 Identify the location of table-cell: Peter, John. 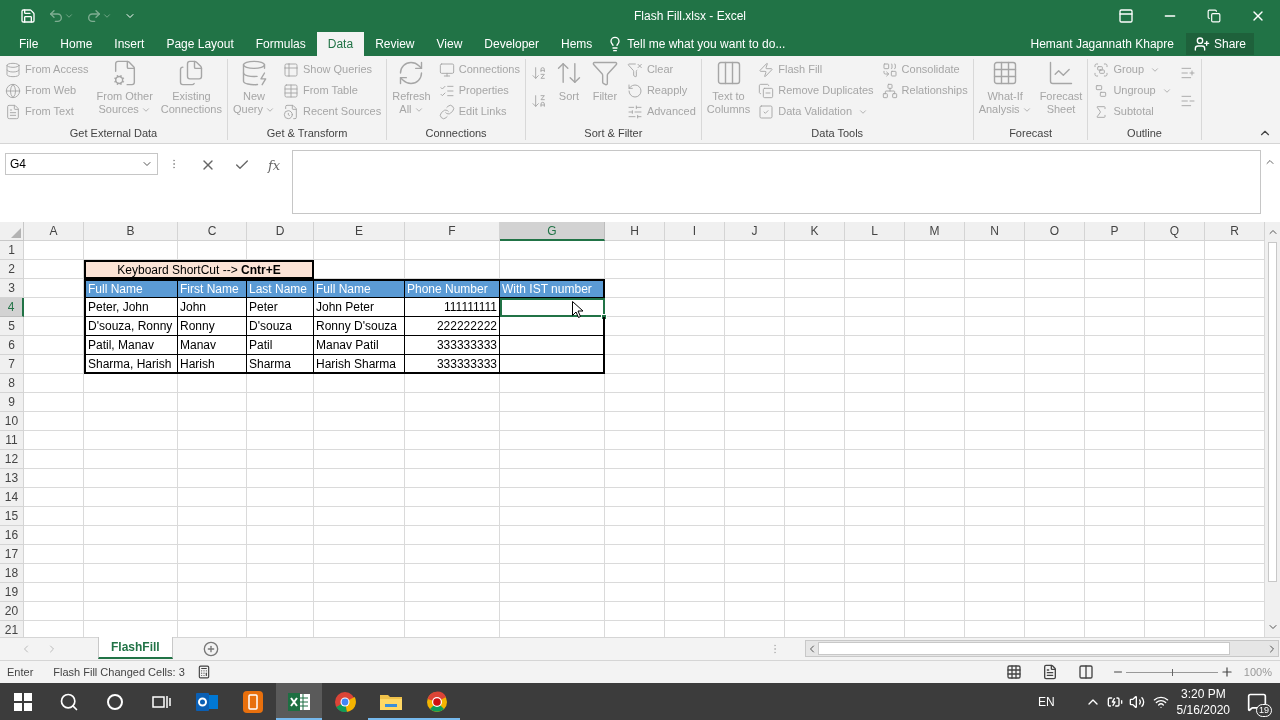
(131, 307).